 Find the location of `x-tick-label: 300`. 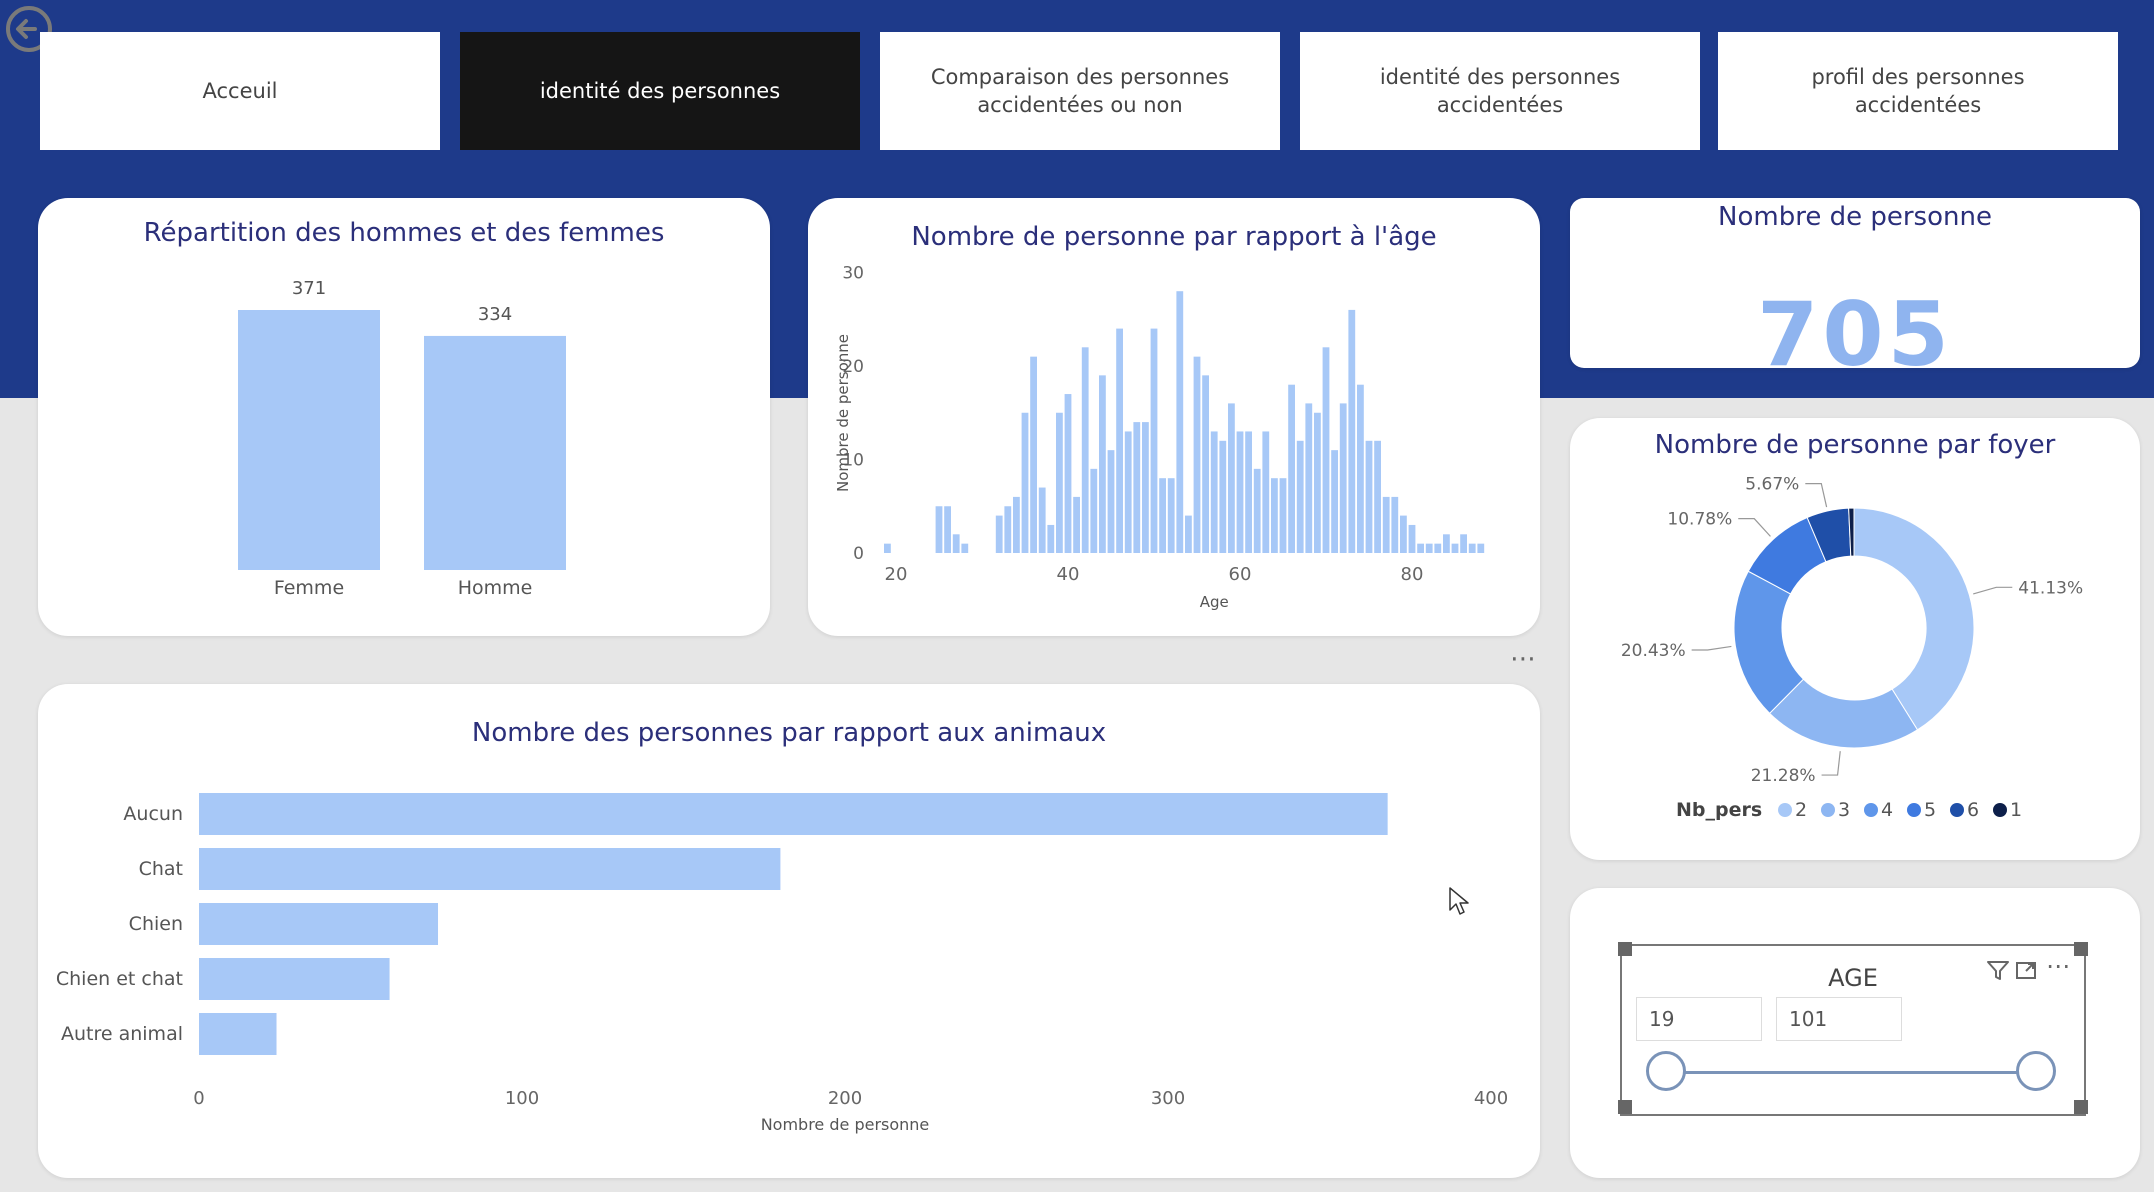

x-tick-label: 300 is located at coordinates (1168, 1098).